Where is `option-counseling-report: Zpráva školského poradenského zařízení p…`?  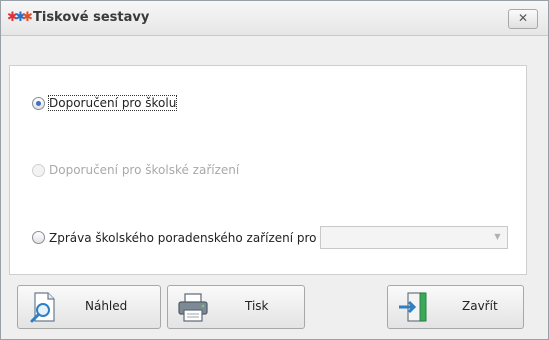 option-counseling-report: Zpráva školského poradenského zařízení p… is located at coordinates (270, 237).